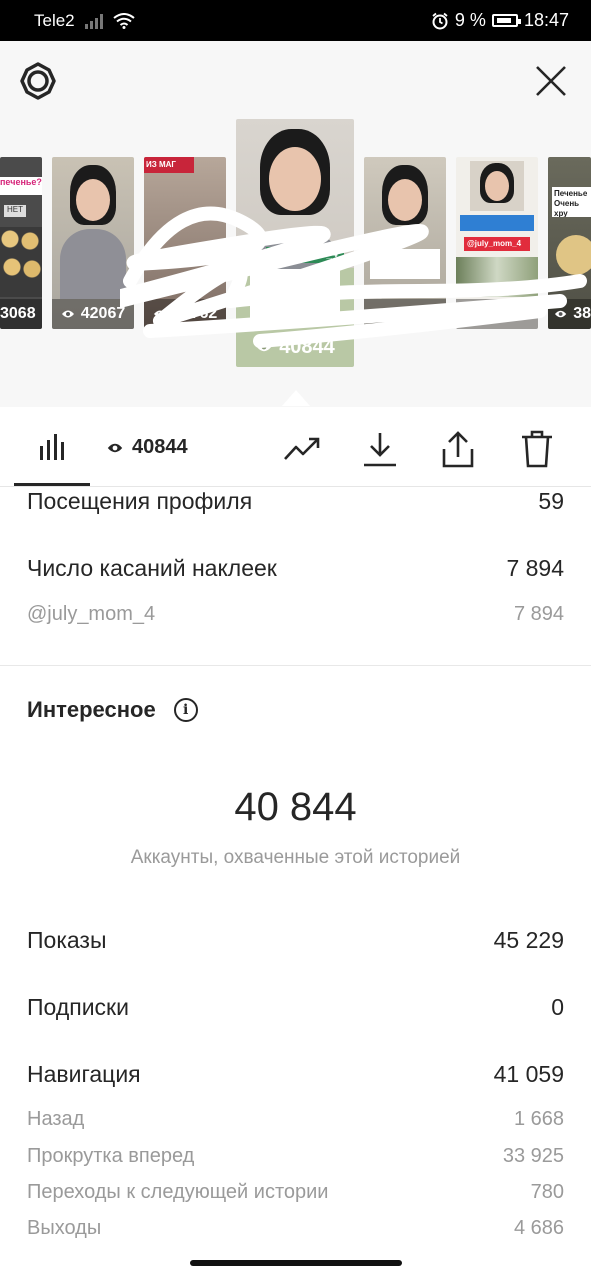 The image size is (591, 1280). I want to click on close-icon, so click(551, 81).